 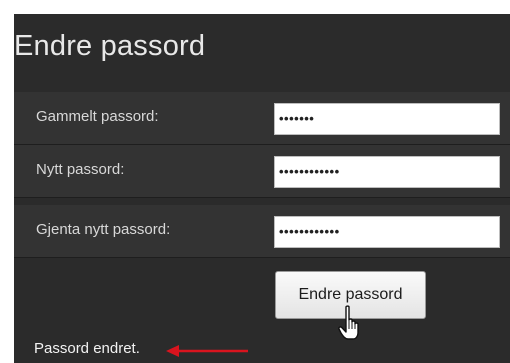 I want to click on new-password-row: Nytt passord: ••••••••••••, so click(x=262, y=171).